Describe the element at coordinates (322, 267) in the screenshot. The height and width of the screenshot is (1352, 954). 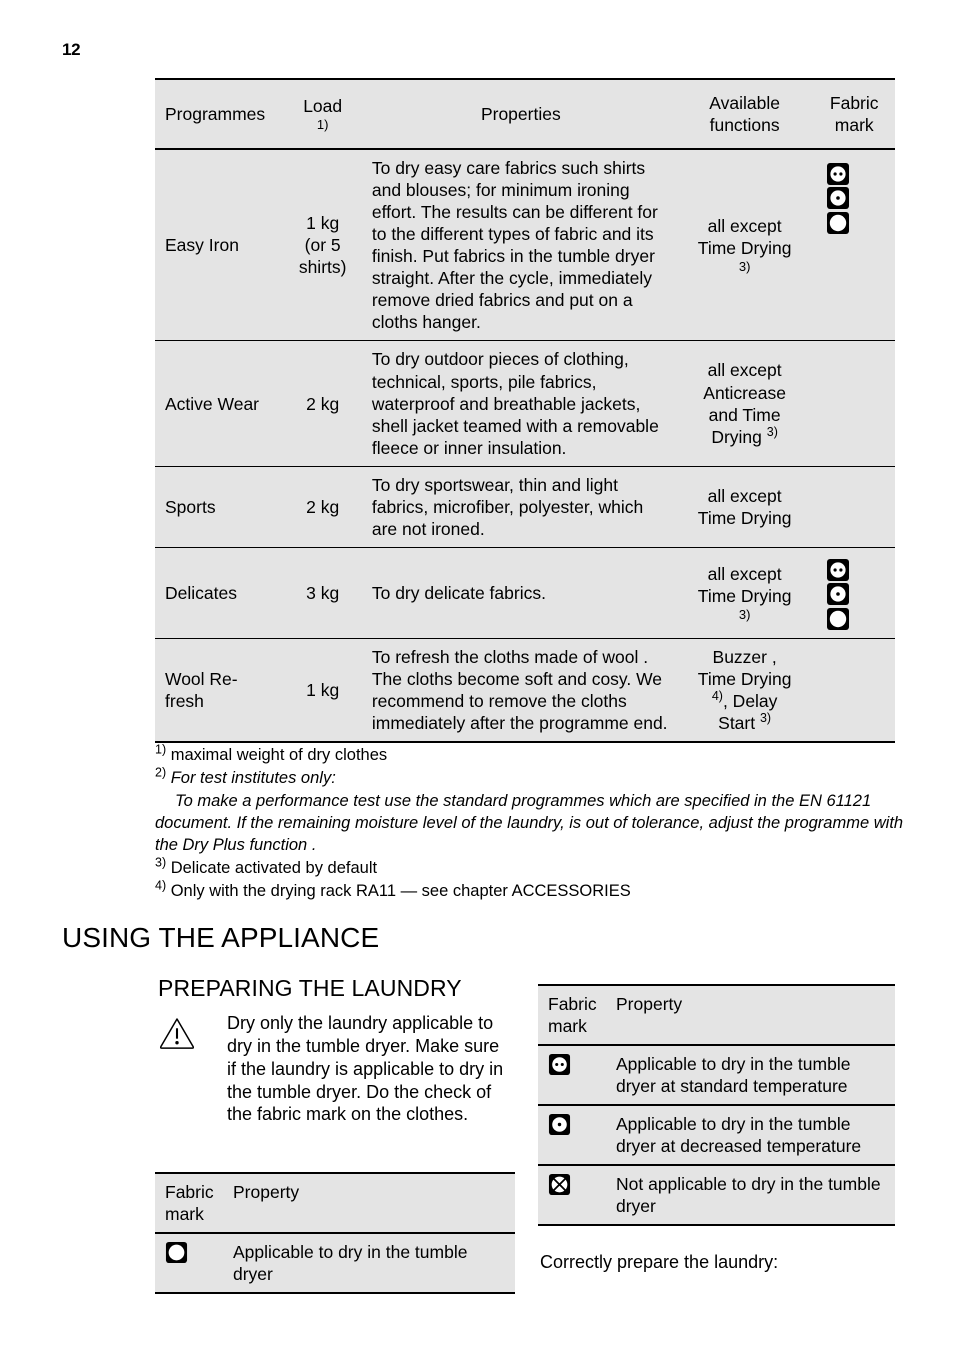
I see `load-line3: shirts)` at that location.